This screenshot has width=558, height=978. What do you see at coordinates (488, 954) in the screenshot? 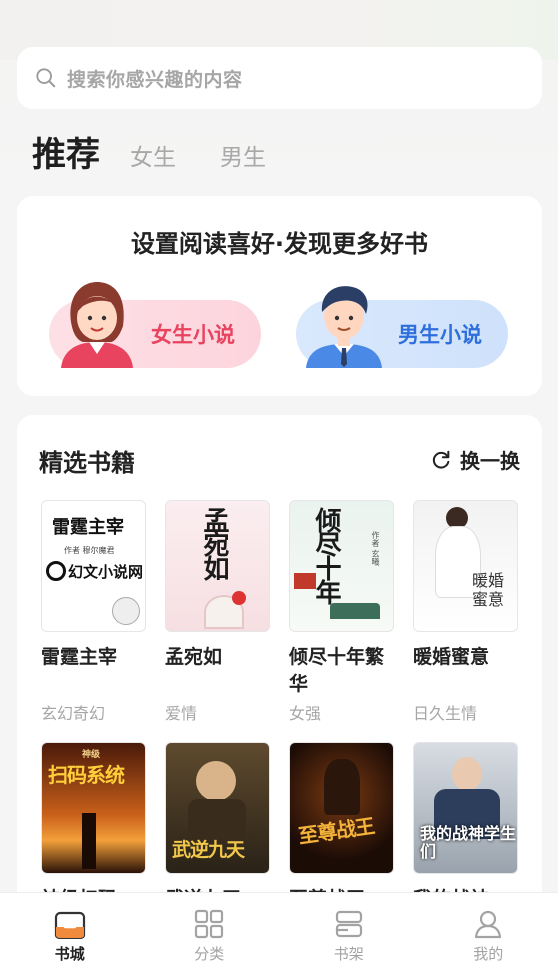
I see `tab-profile-label: 我的` at bounding box center [488, 954].